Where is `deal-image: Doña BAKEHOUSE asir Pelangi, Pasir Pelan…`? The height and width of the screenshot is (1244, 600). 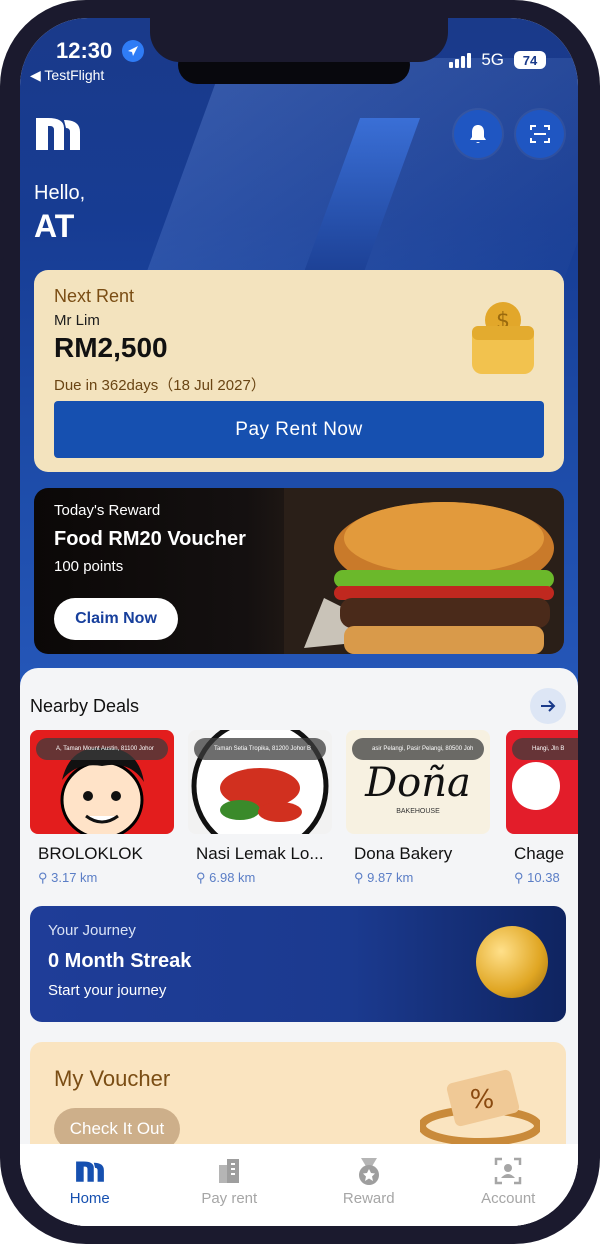 deal-image: Doña BAKEHOUSE asir Pelangi, Pasir Pelan… is located at coordinates (418, 782).